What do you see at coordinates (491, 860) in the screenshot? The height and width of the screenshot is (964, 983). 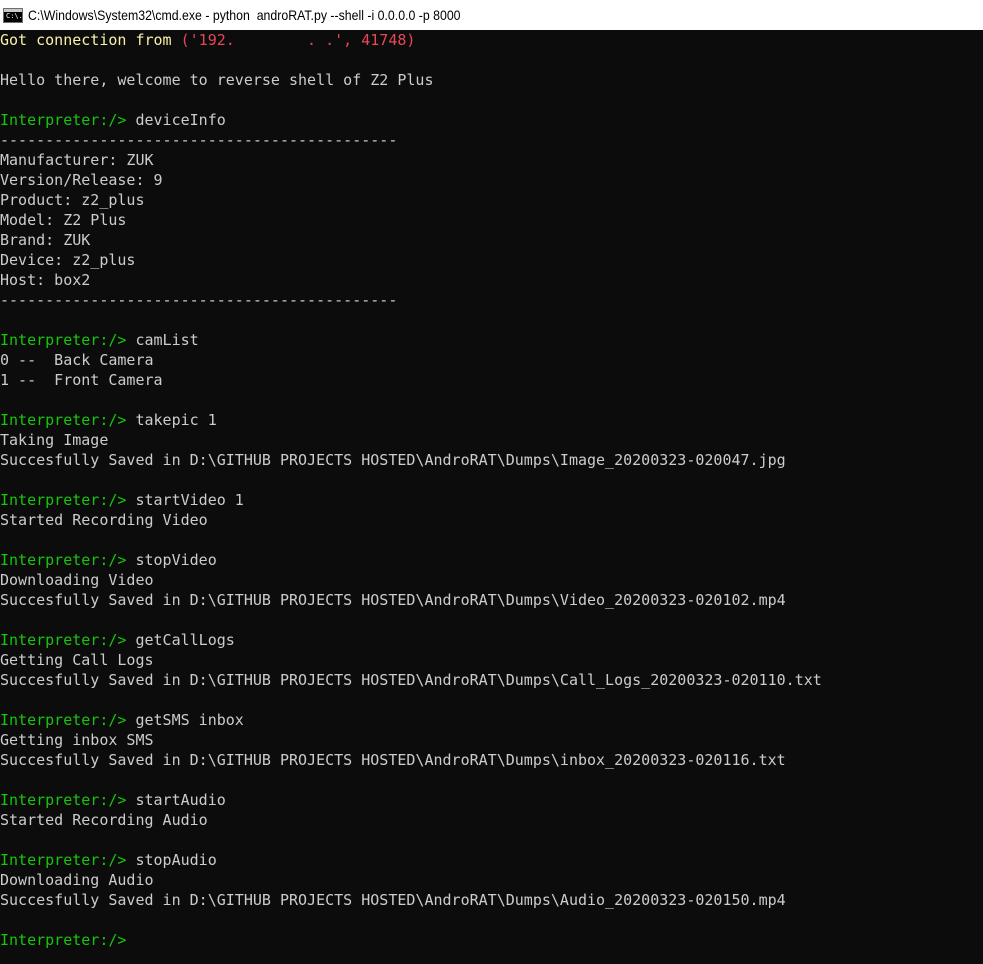 I see `command-line: Interpreter:/> stopAudio` at bounding box center [491, 860].